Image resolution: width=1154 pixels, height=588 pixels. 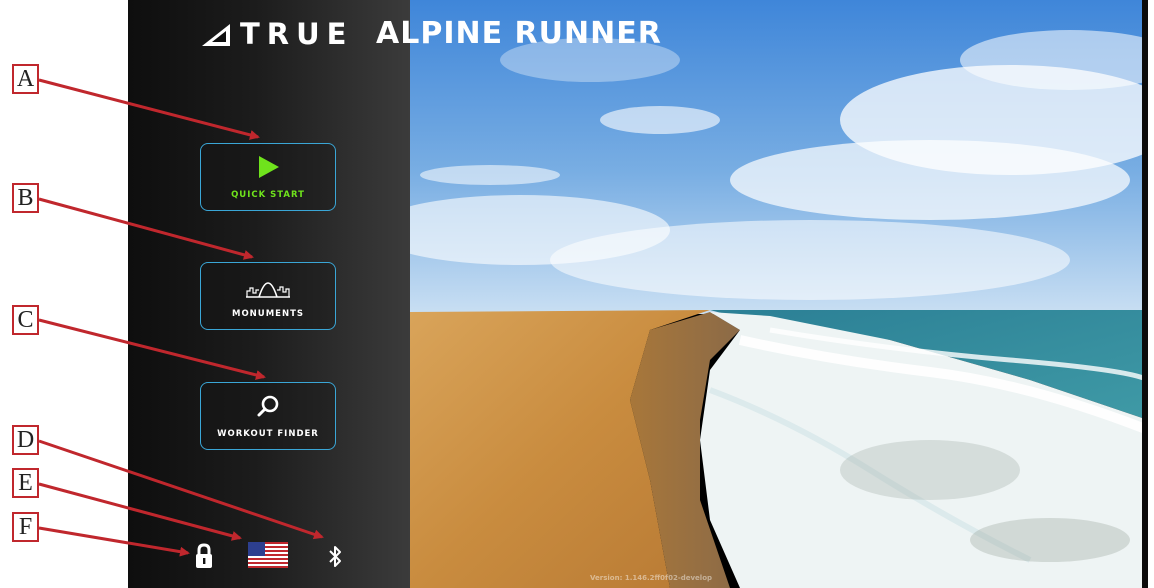 What do you see at coordinates (268, 286) in the screenshot?
I see `monument-arch-icon` at bounding box center [268, 286].